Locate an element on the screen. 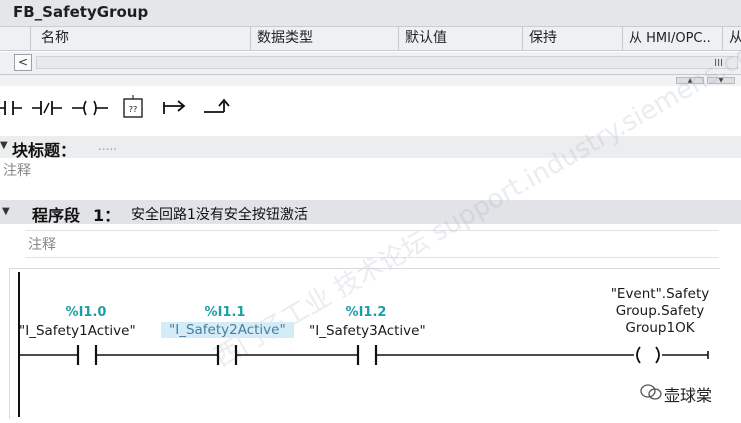  column-header-from-hmi: 从 HMI/OPC.. is located at coordinates (672, 38).